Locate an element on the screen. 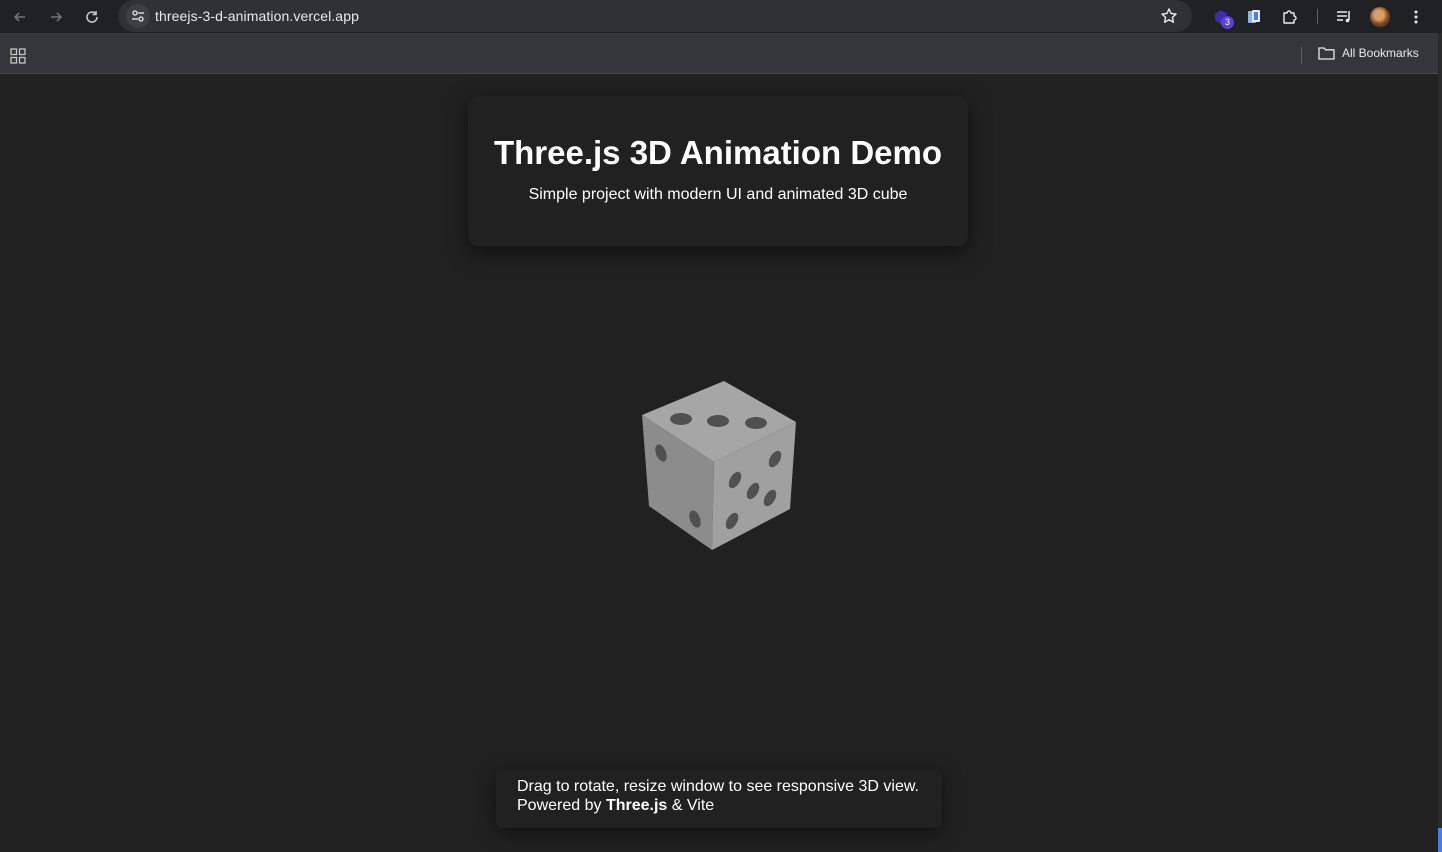  window-edge-accent is located at coordinates (1440, 840).